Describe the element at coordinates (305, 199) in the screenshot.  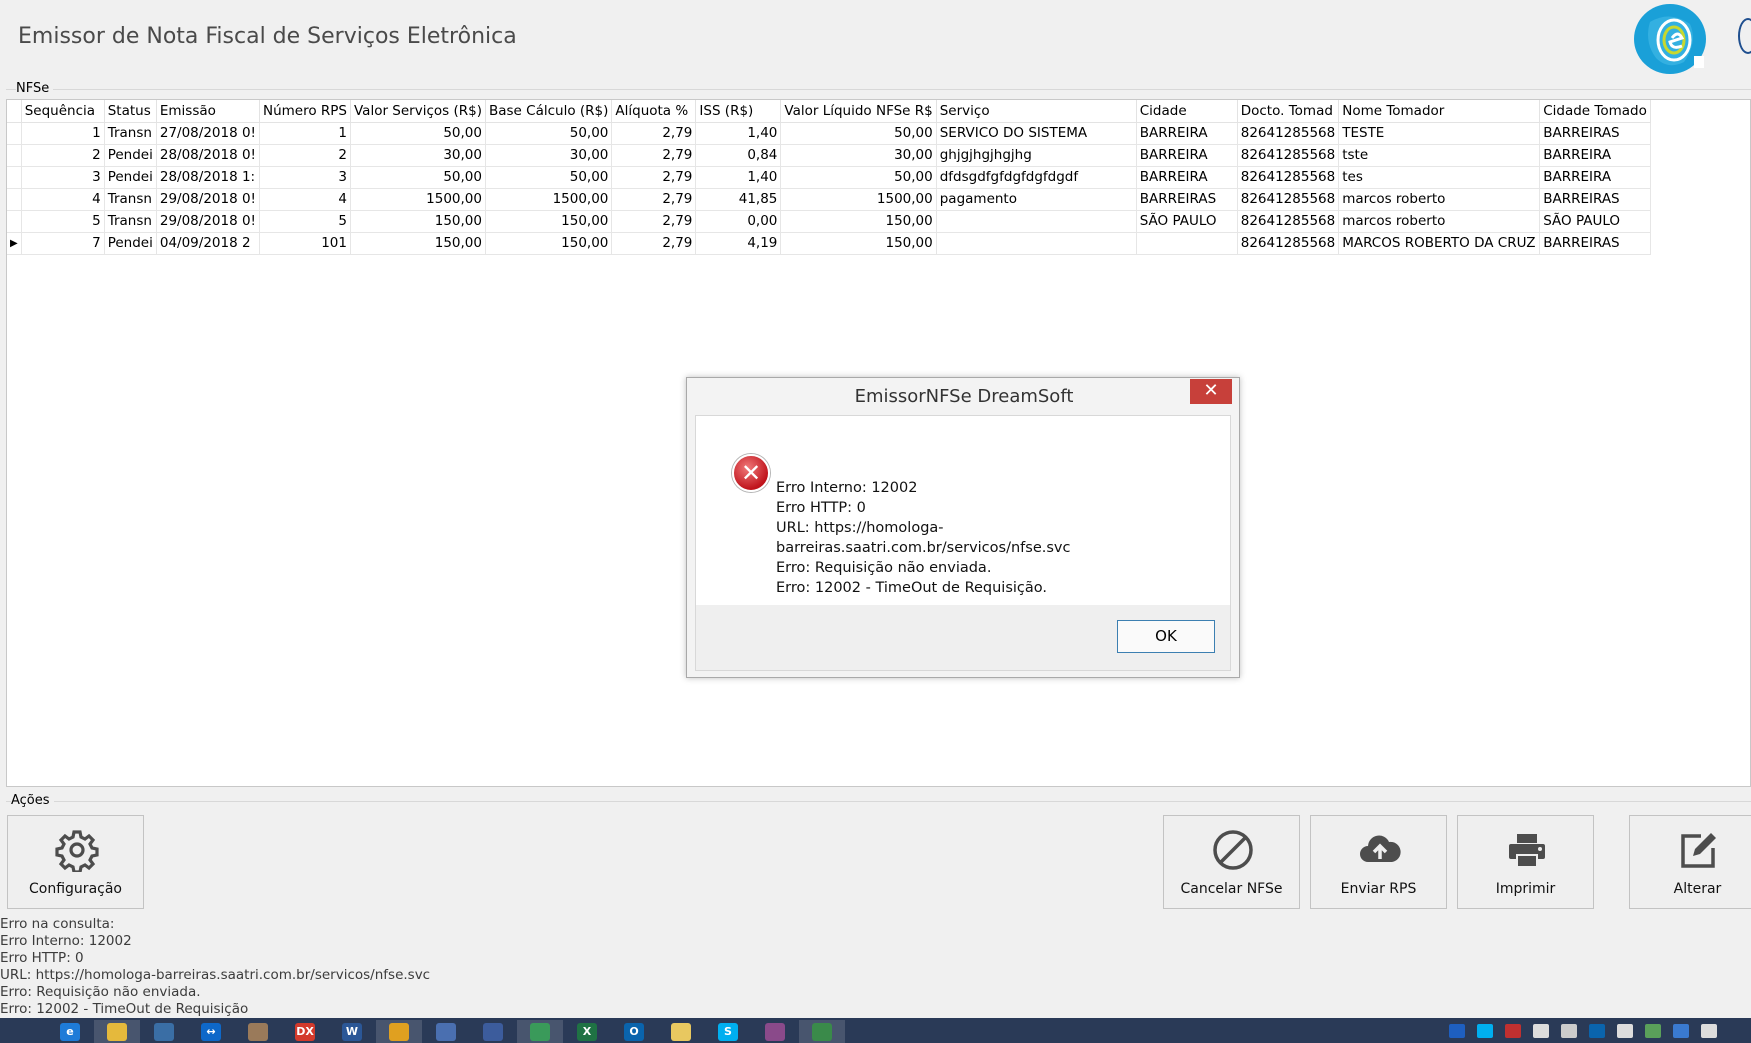
I see `cell-rps: 4` at that location.